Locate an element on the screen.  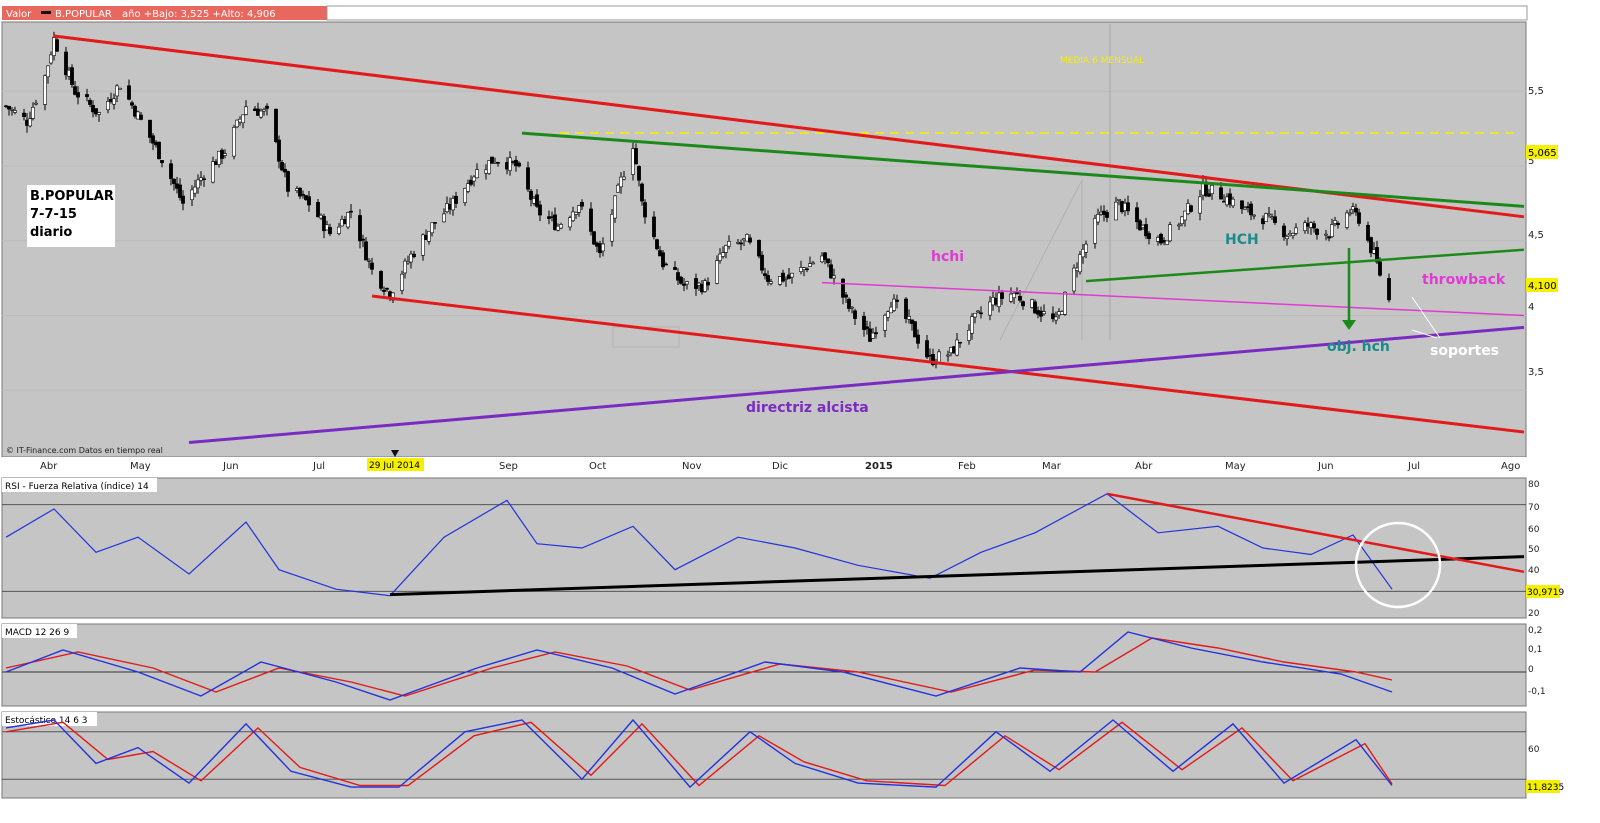
macd-tick: -0,1 is located at coordinates (1537, 692).